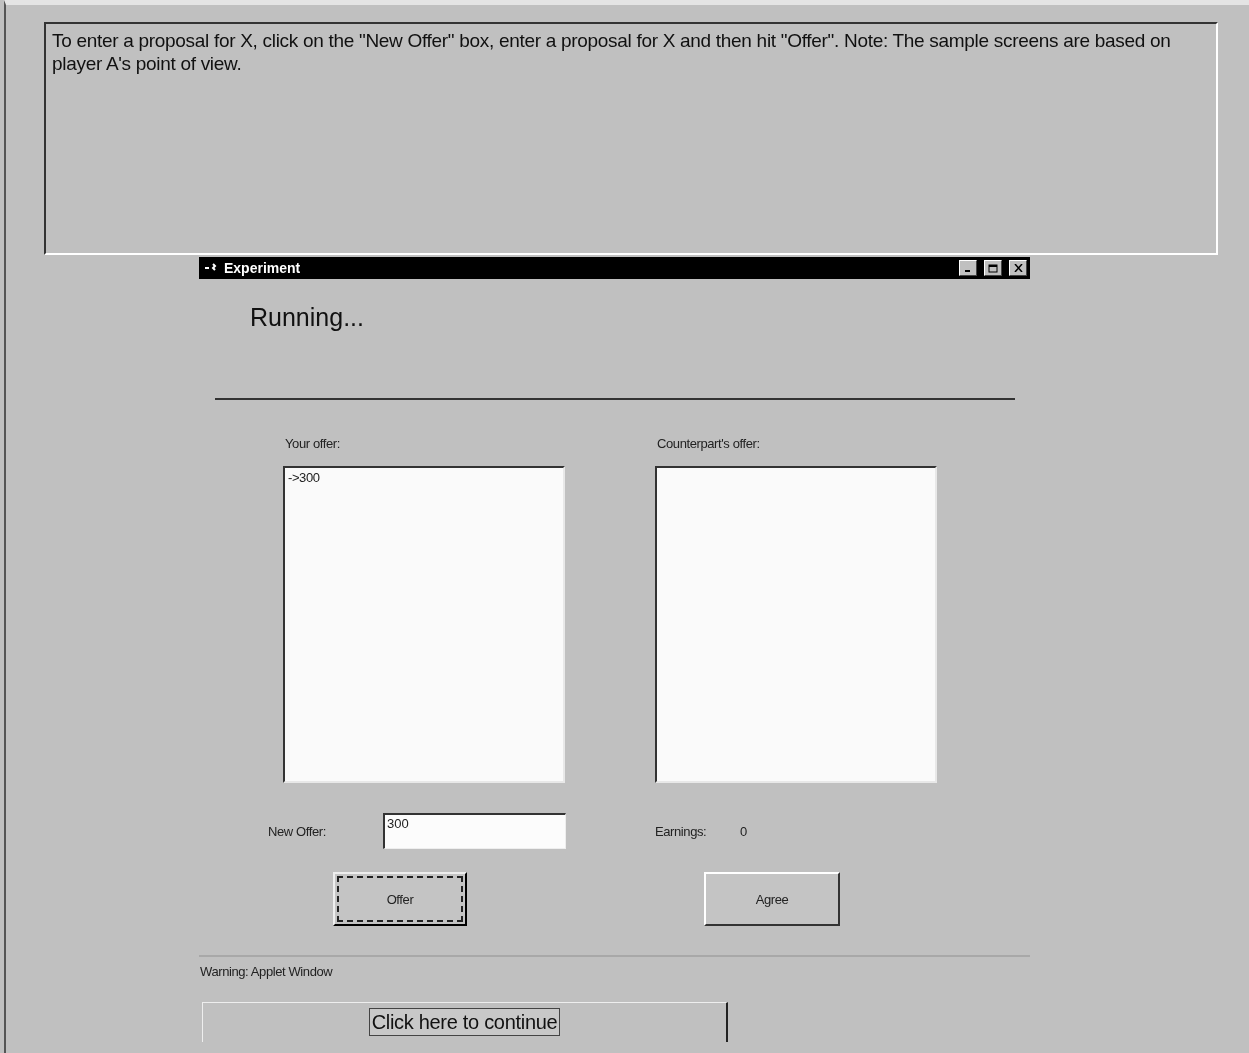  What do you see at coordinates (464, 1022) in the screenshot?
I see `continue-button: Click here to continue` at bounding box center [464, 1022].